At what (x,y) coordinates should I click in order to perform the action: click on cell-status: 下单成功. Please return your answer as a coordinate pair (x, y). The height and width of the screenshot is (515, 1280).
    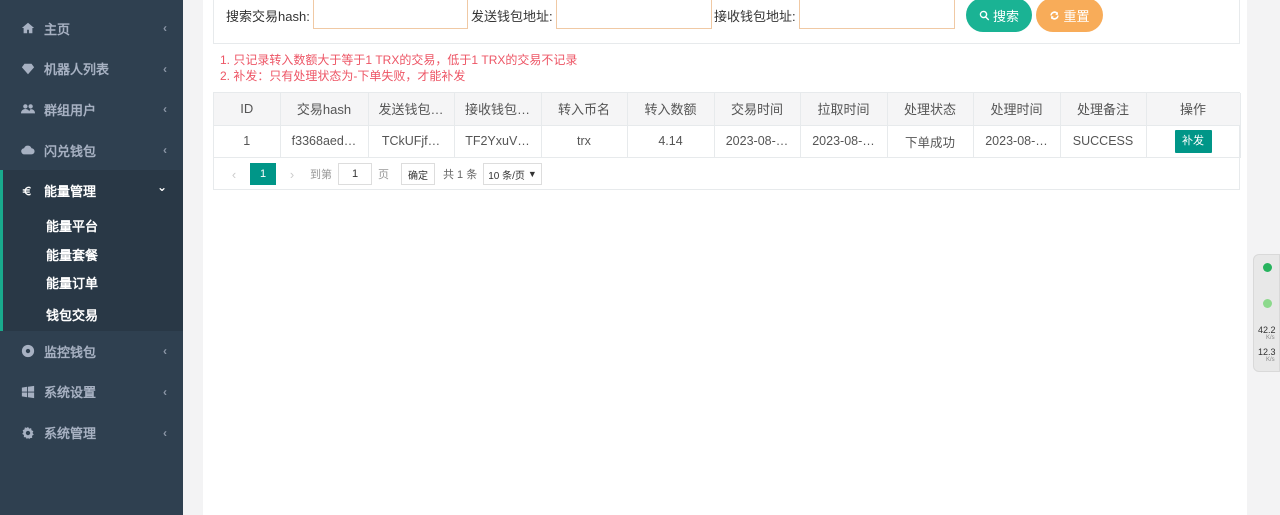
    Looking at the image, I should click on (930, 141).